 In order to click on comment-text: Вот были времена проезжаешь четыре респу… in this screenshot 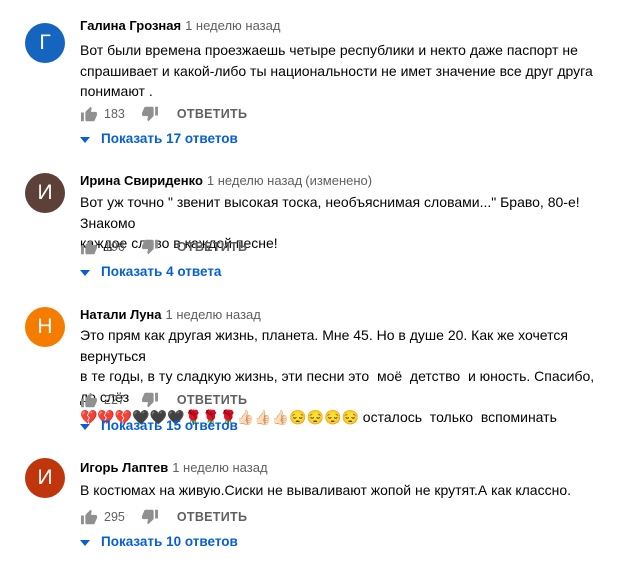, I will do `click(336, 70)`.